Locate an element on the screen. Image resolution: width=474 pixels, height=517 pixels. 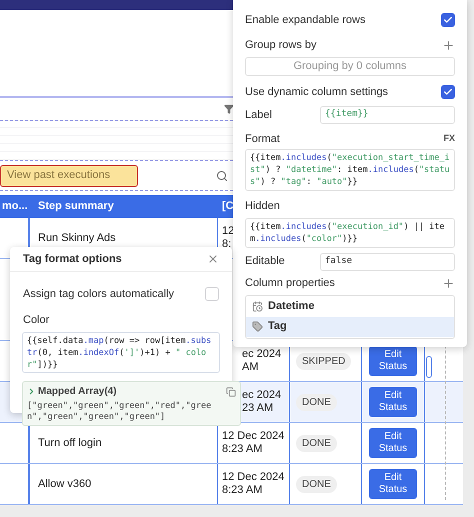
column-property-item: Datetime is located at coordinates (350, 306).